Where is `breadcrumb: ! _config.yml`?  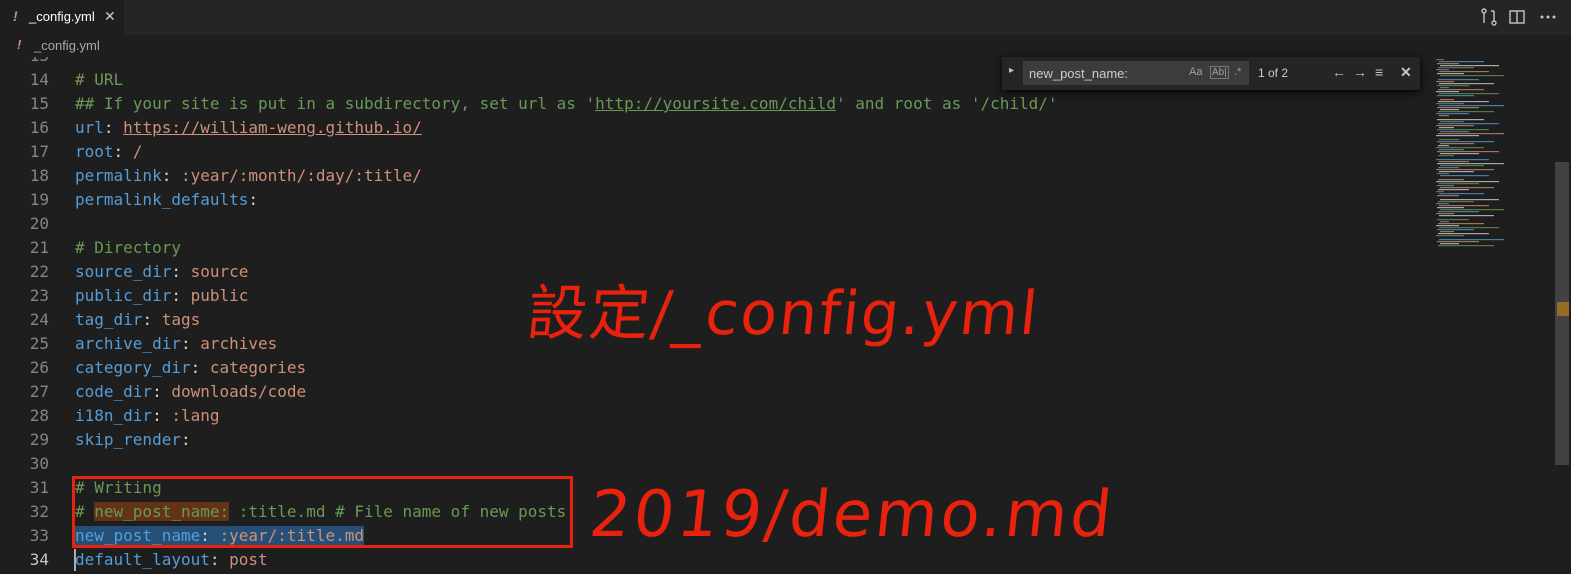 breadcrumb: ! _config.yml is located at coordinates (785, 46).